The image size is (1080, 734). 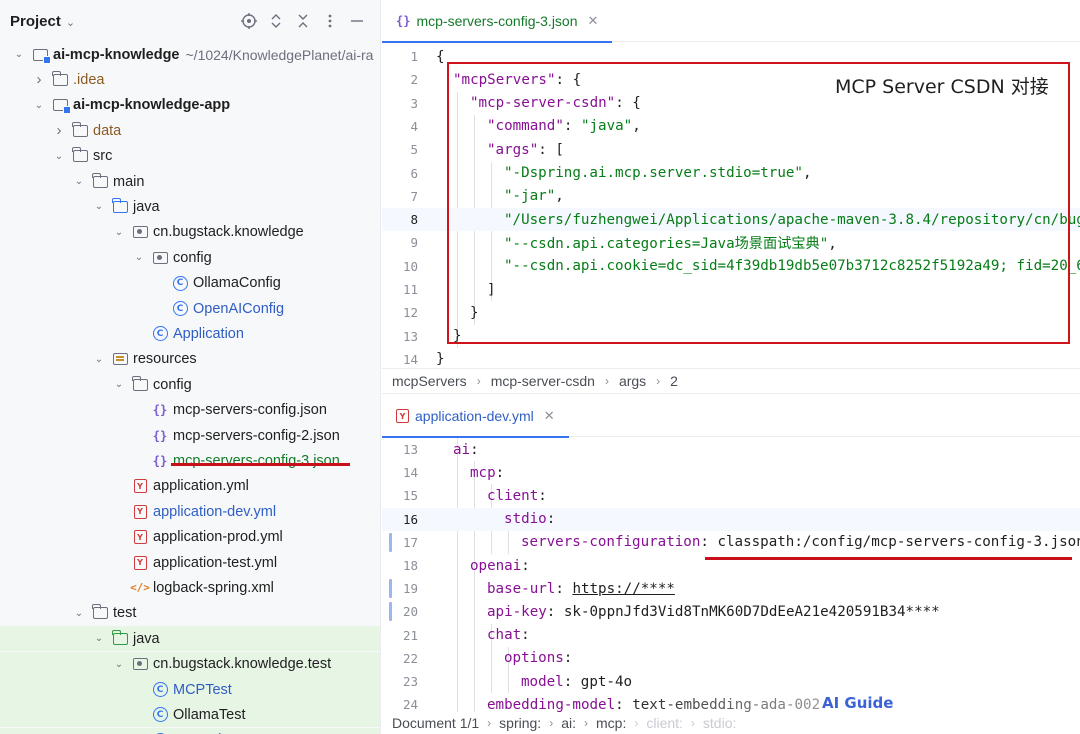 What do you see at coordinates (410, 519) in the screenshot?
I see `line-number: 16` at bounding box center [410, 519].